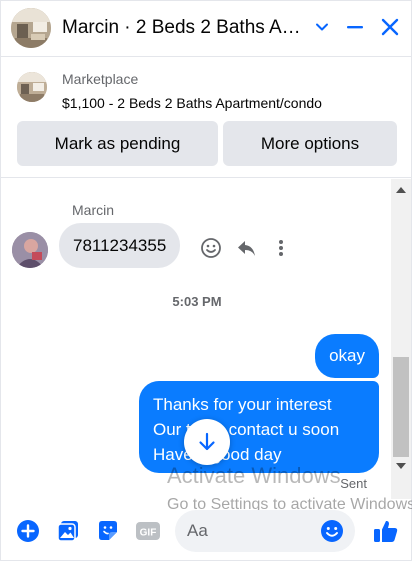 The height and width of the screenshot is (561, 412). What do you see at coordinates (93, 210) in the screenshot?
I see `sender-name: Marcin` at bounding box center [93, 210].